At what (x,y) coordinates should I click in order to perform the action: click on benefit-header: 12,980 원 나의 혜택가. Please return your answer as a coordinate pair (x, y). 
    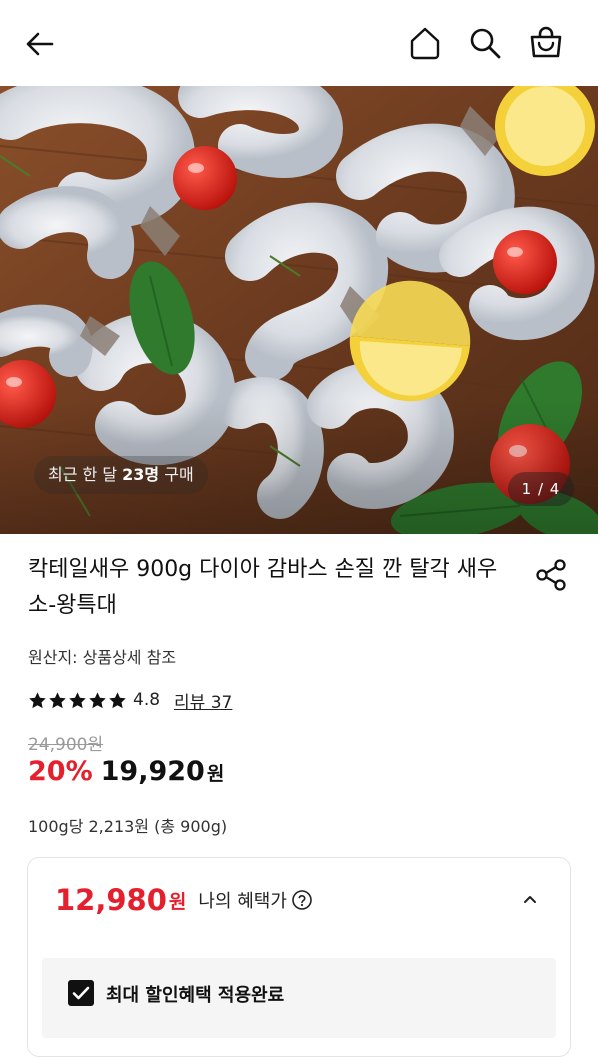
    Looking at the image, I should click on (299, 900).